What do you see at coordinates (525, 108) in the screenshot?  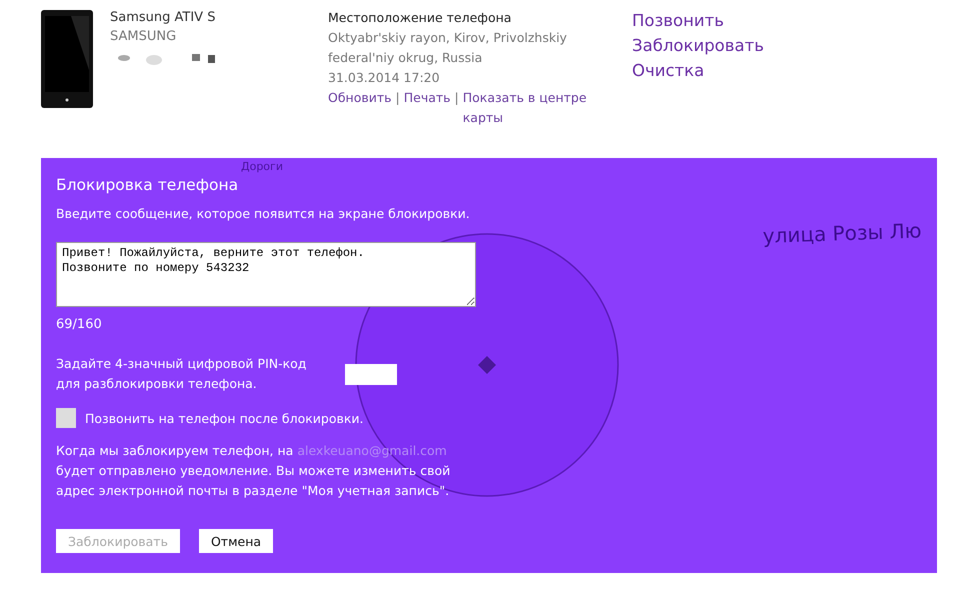 I see `location-link: Показать в центре карты` at bounding box center [525, 108].